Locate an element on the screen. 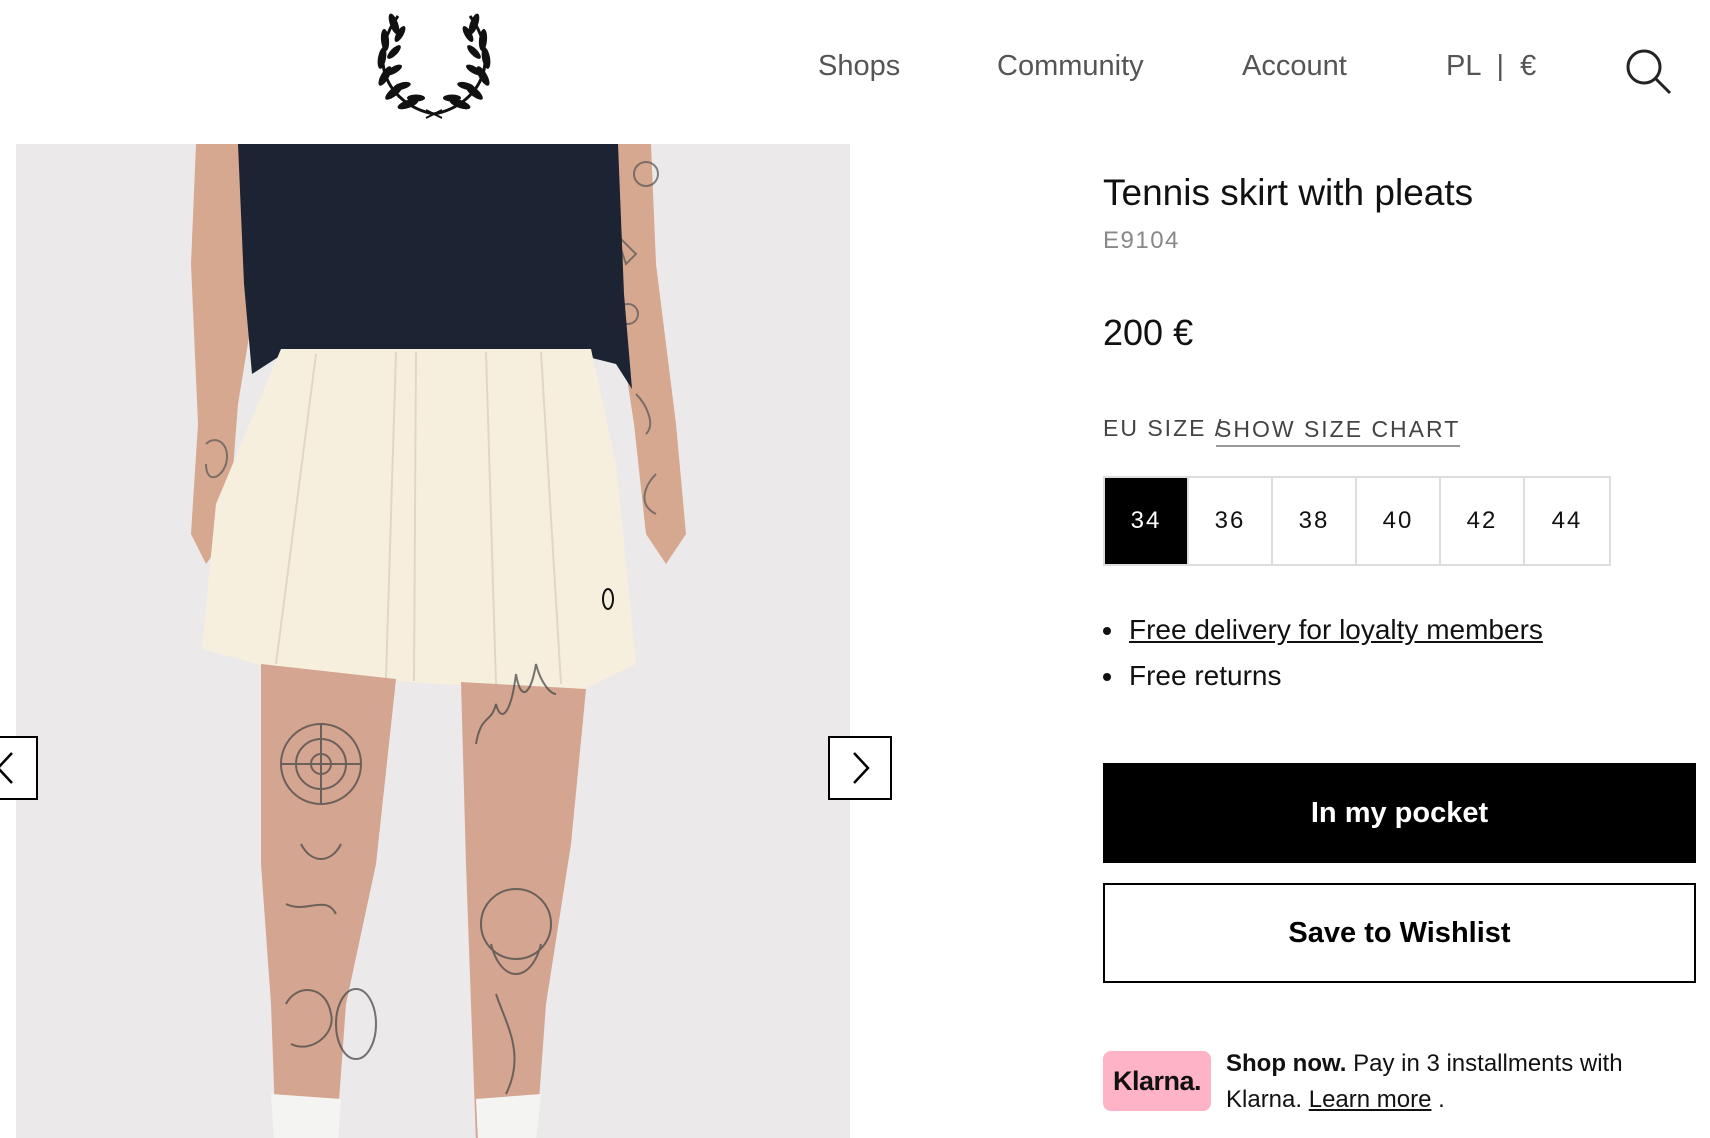 This screenshot has width=1710, height=1138. laurel-wreath-icon is located at coordinates (434, 66).